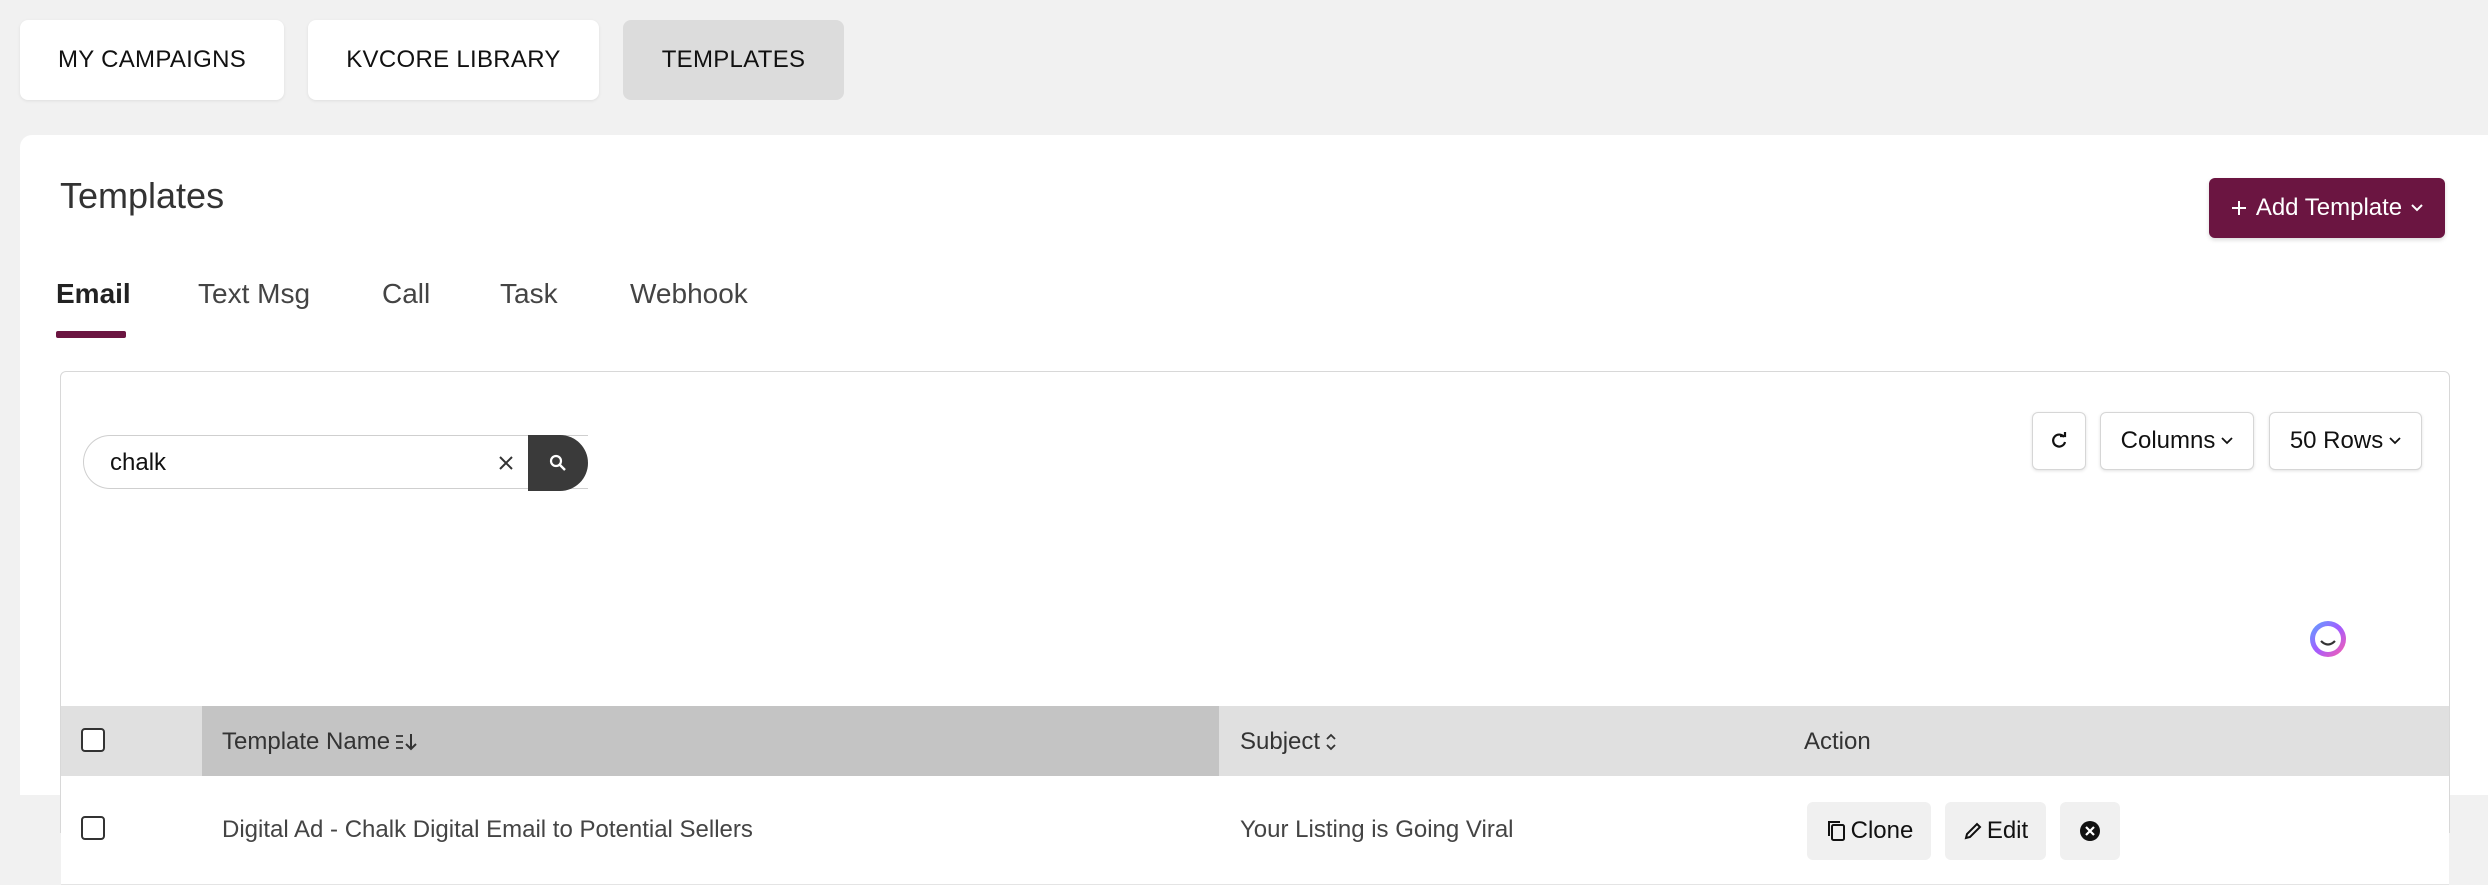  I want to click on active-tab-indicator, so click(91, 334).